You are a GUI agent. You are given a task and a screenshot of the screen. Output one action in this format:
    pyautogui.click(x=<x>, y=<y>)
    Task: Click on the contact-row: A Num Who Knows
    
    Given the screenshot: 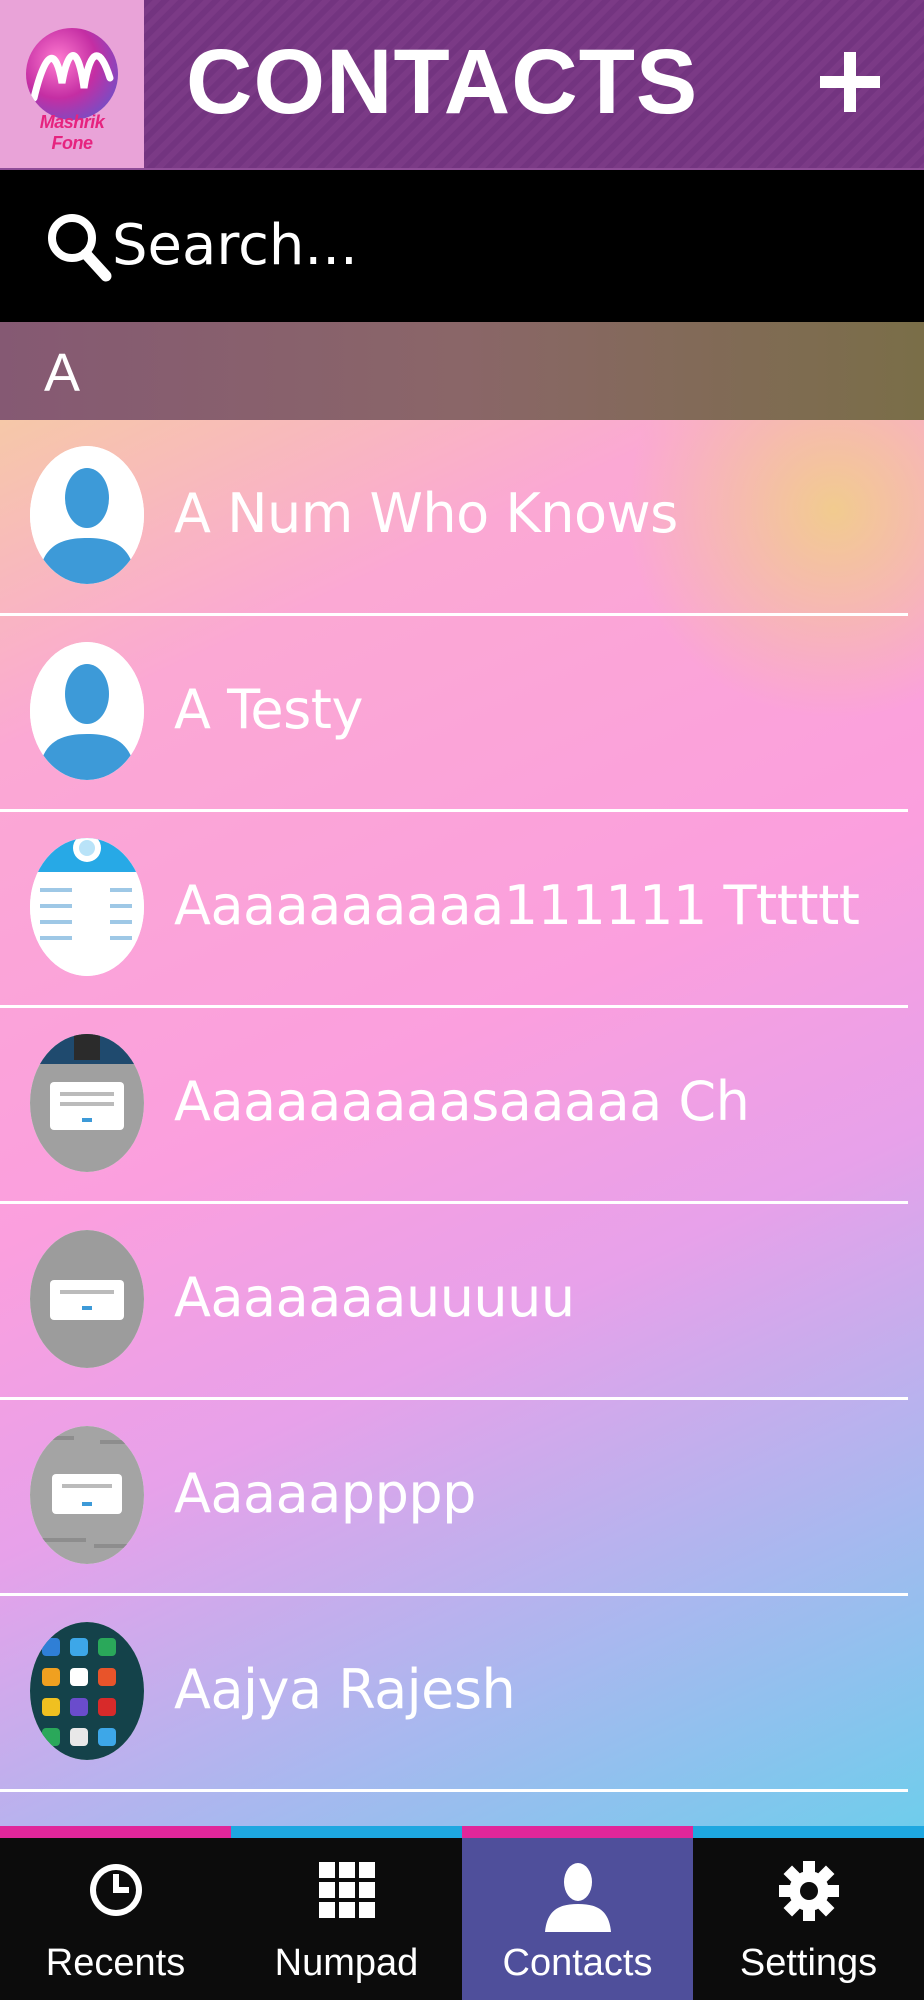 What is the action you would take?
    pyautogui.click(x=462, y=518)
    